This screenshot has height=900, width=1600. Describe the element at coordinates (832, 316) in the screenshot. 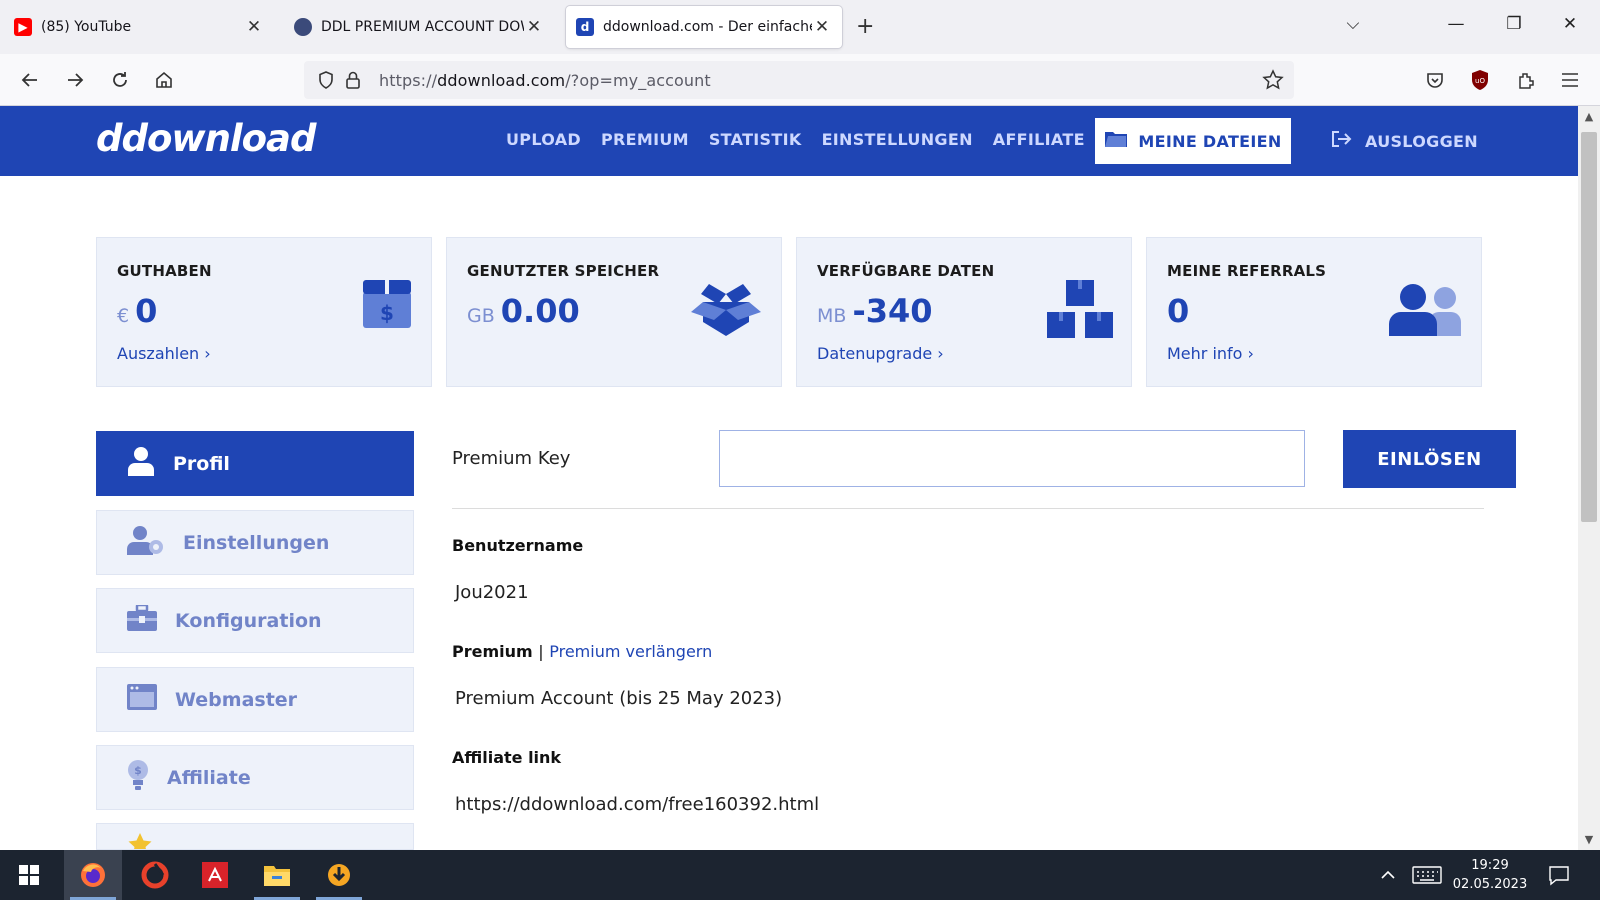

I see `stat-unit: MB` at that location.